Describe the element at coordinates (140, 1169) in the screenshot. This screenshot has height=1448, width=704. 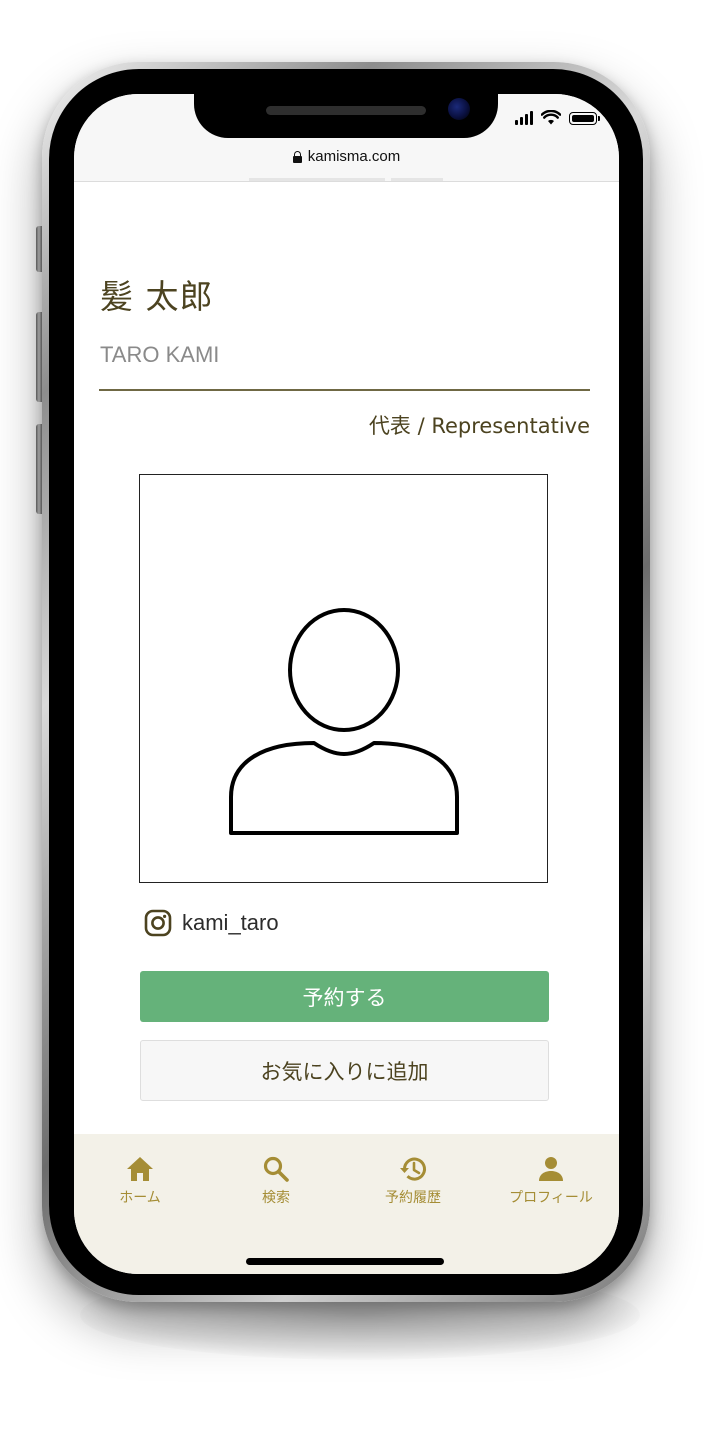
I see `home-icon` at that location.